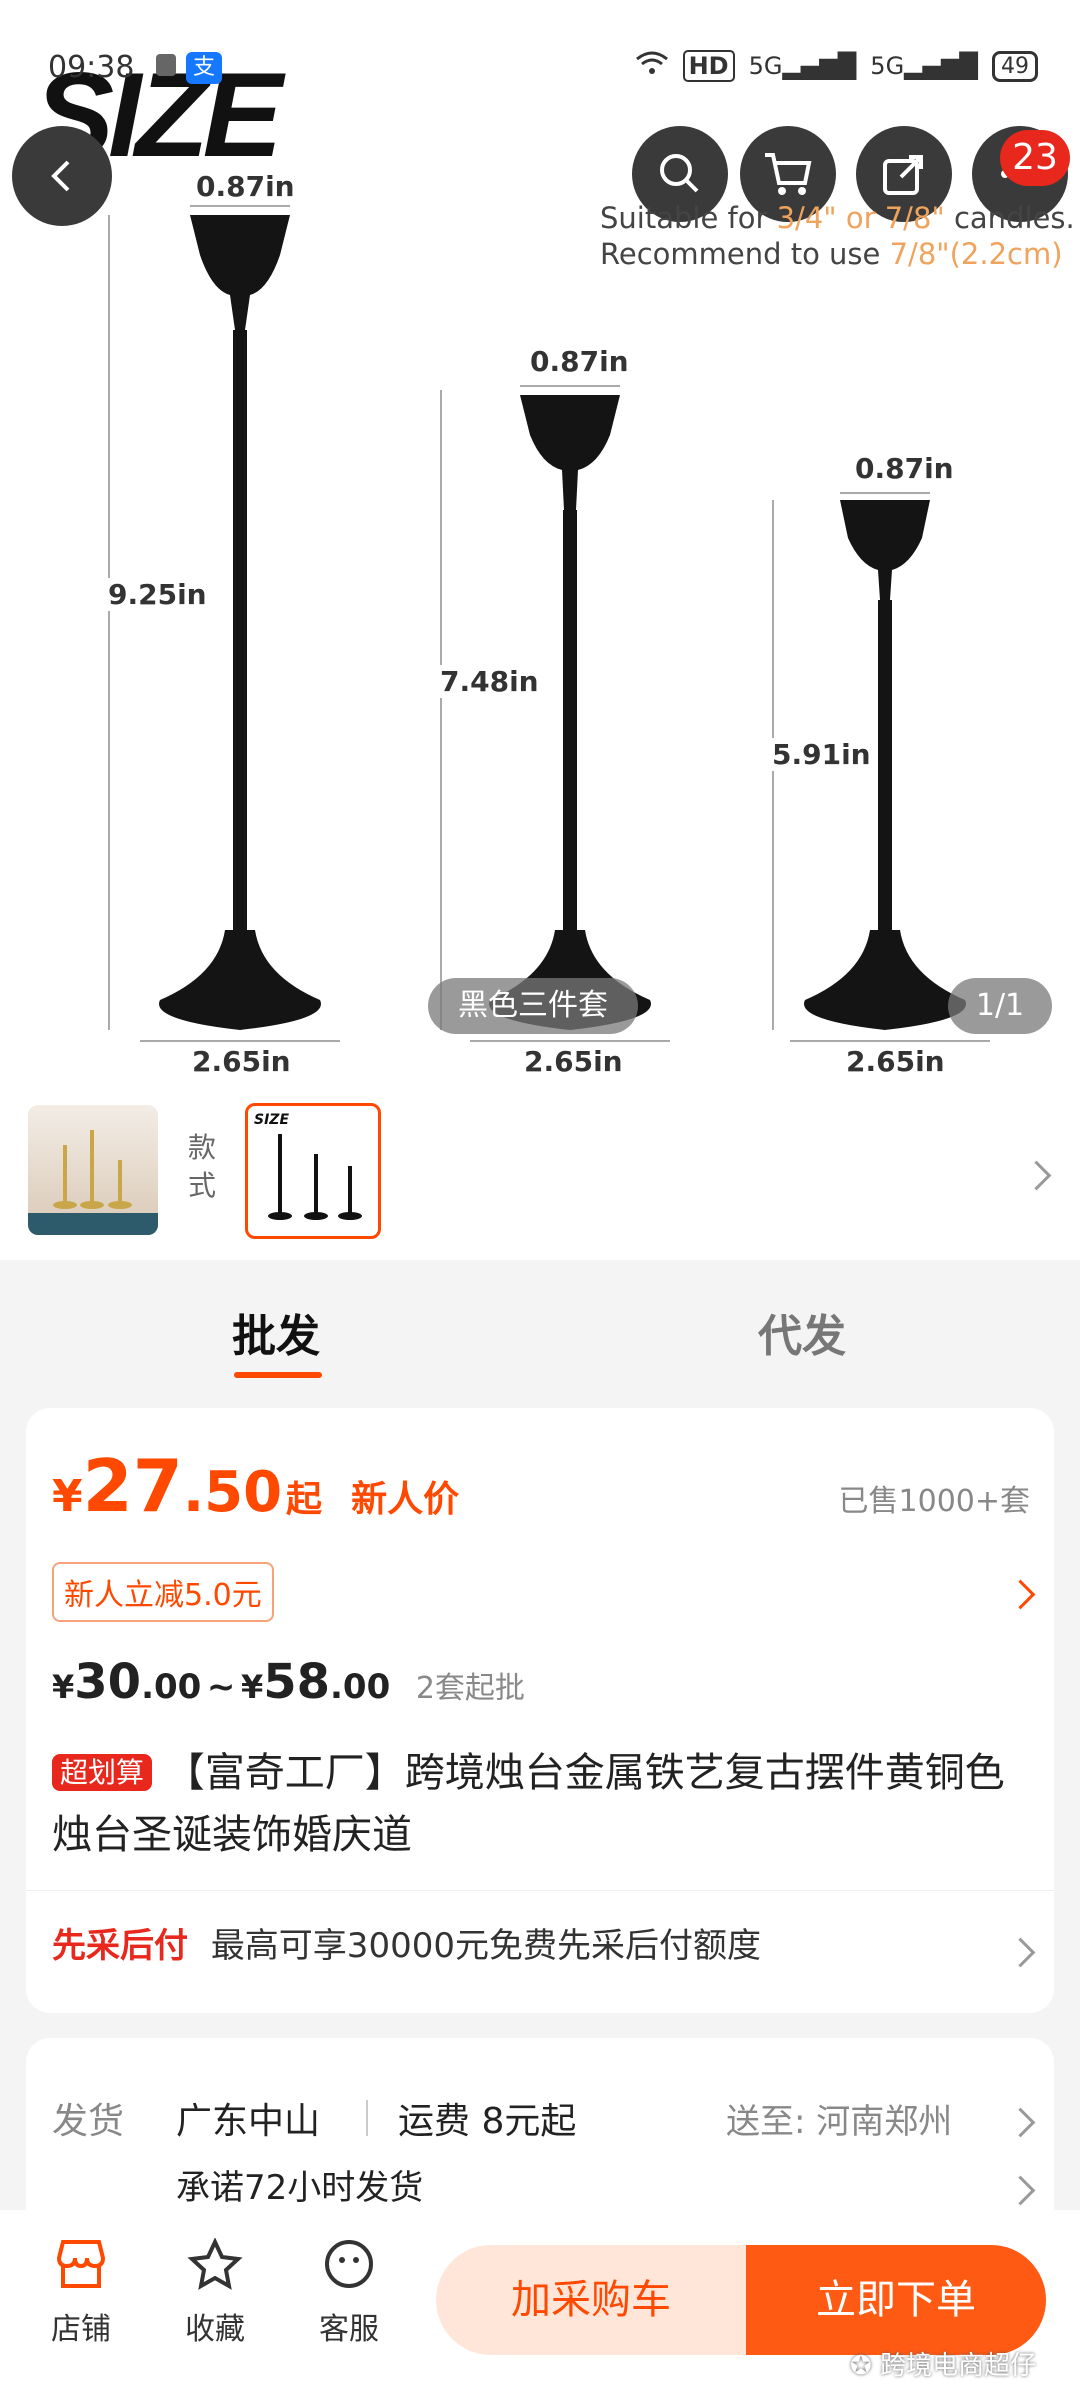 The image size is (1080, 2387). I want to click on dim-base-2: 2.65in, so click(573, 1061).